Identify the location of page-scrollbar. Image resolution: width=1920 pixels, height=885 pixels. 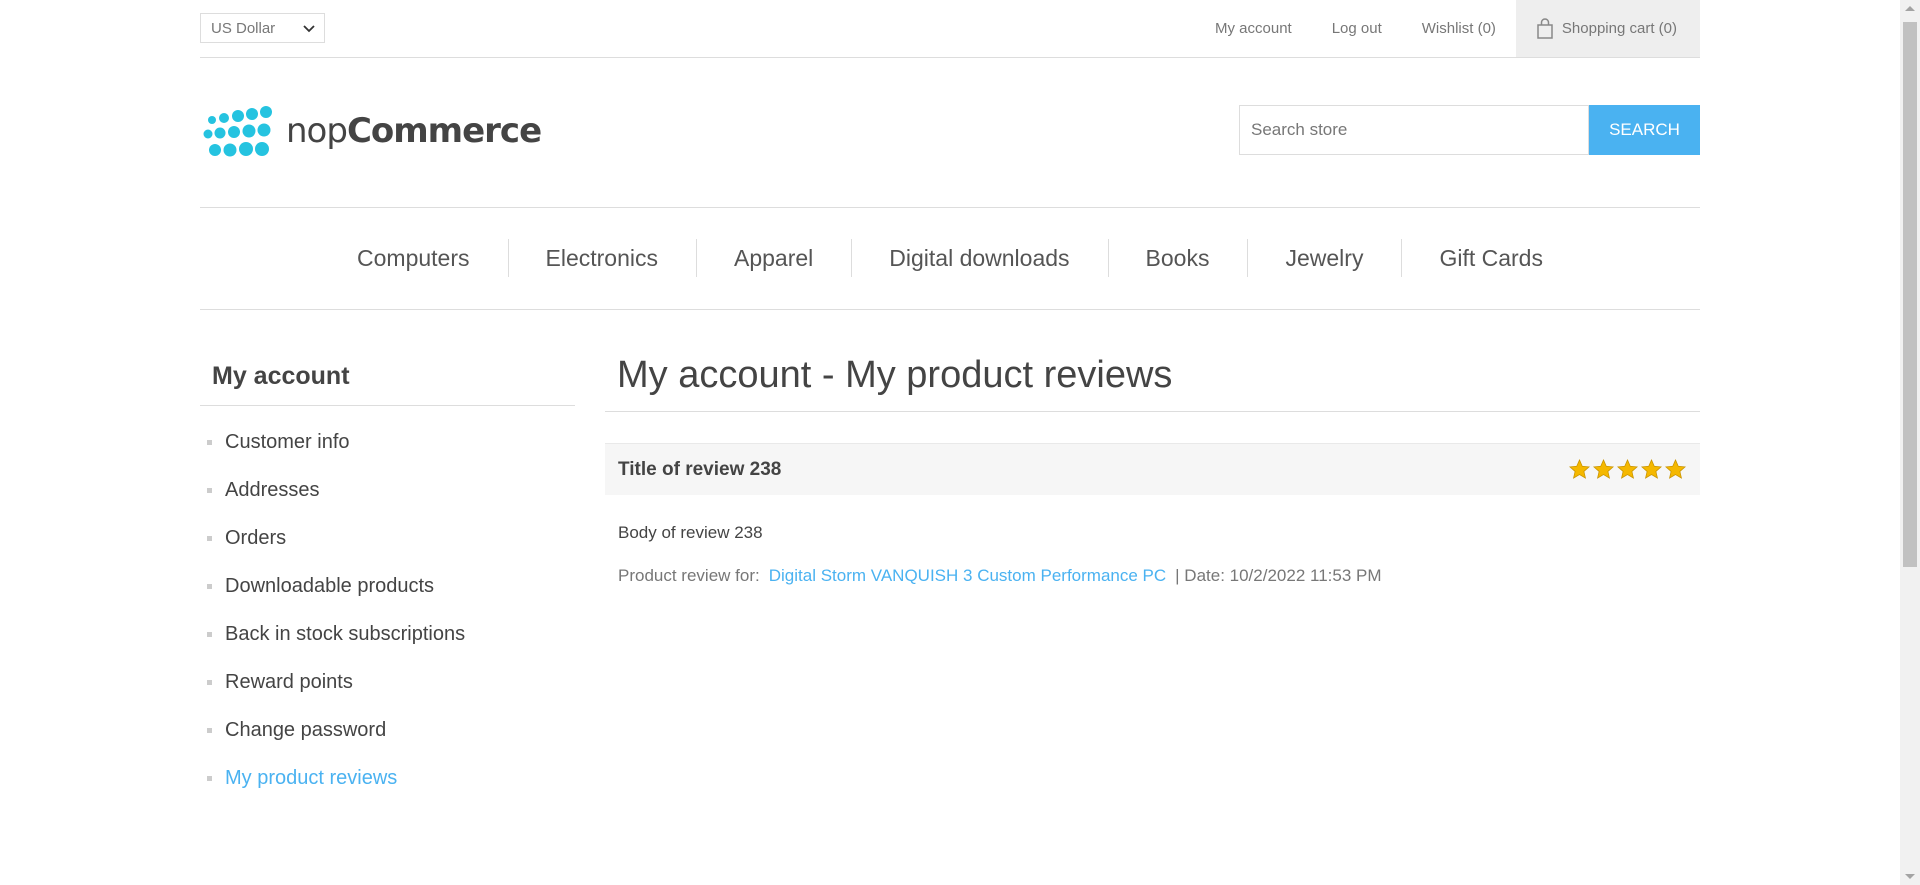
(1910, 442).